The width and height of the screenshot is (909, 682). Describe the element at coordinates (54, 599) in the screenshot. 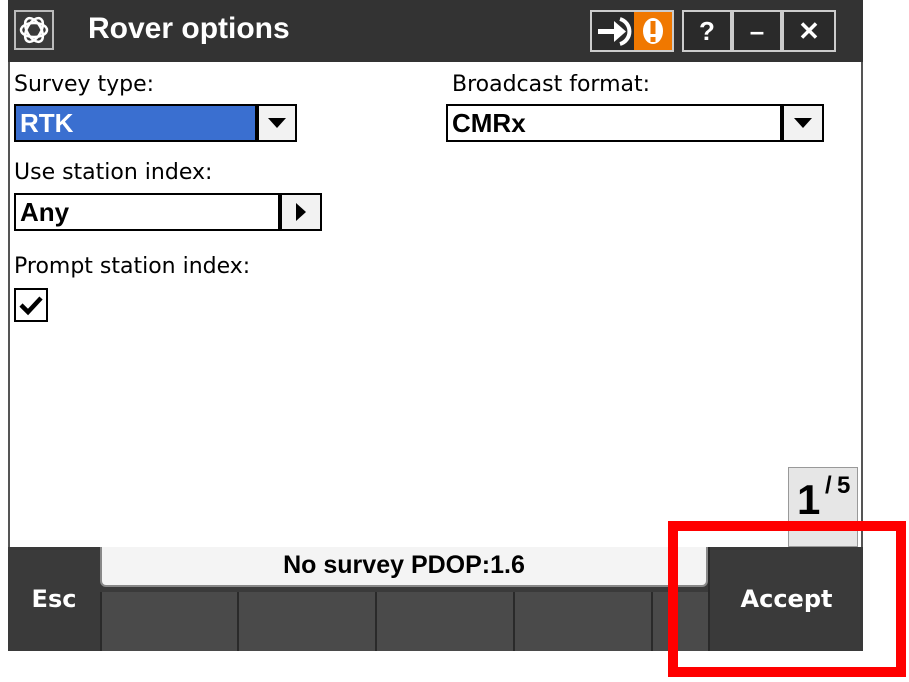

I see `esc-softkey: Esc` at that location.